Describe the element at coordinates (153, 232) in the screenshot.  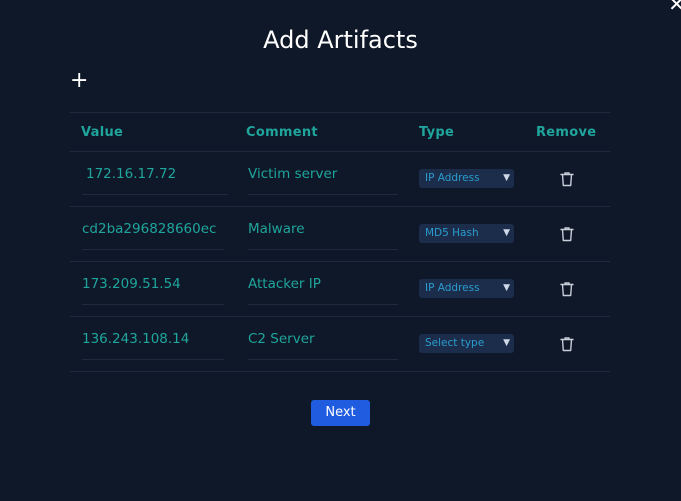
I see `value-input: cd2ba296828660ec` at that location.